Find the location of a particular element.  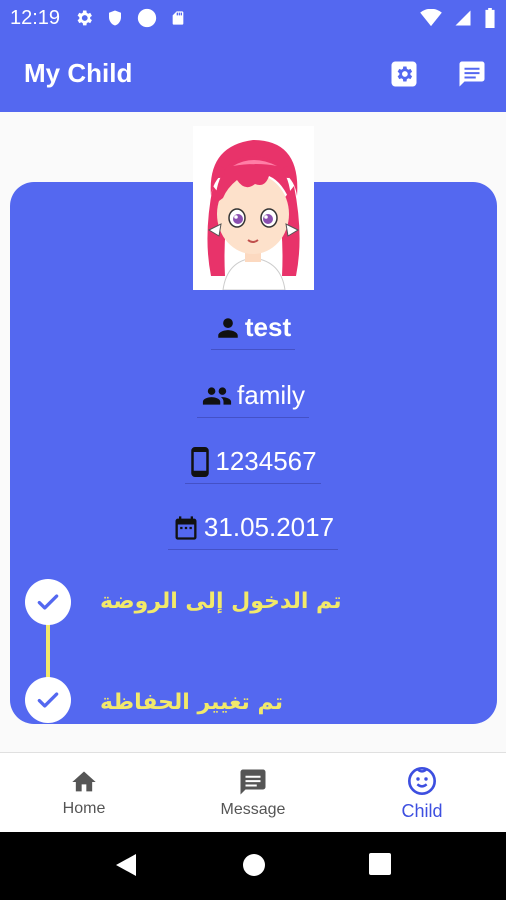

timeline-step-2-label: تم تغيير الحفاظة is located at coordinates (191, 702).